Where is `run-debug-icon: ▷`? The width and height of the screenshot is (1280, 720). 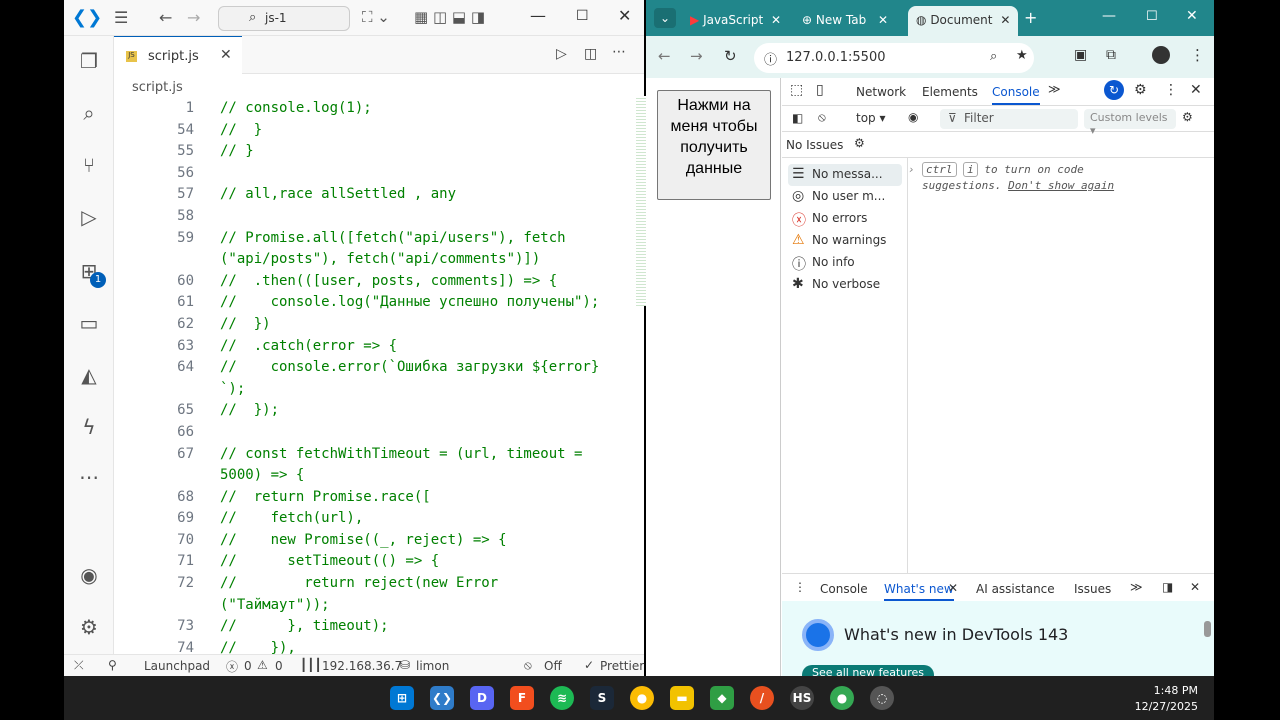
run-debug-icon: ▷ is located at coordinates (89, 217).